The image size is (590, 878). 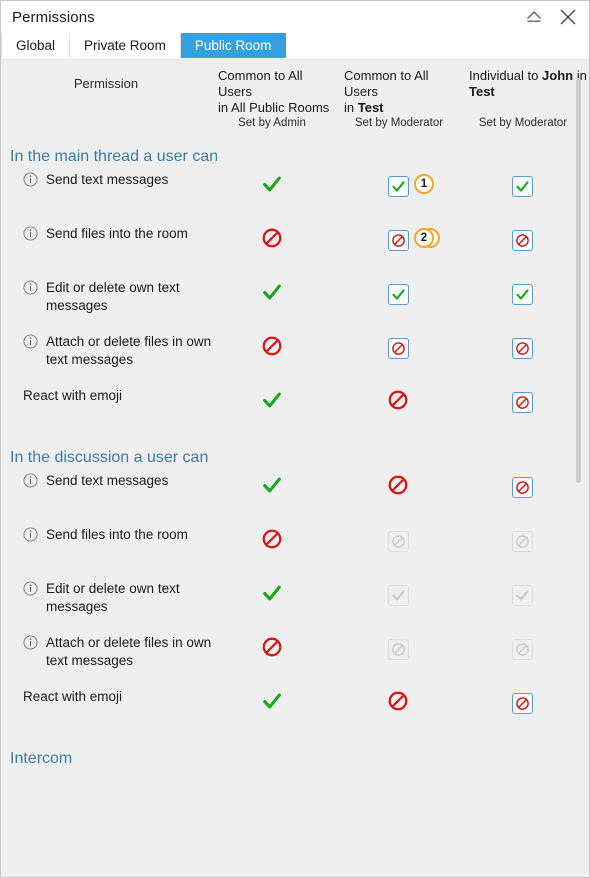 What do you see at coordinates (123, 396) in the screenshot?
I see `permission-row-label: React with emoji` at bounding box center [123, 396].